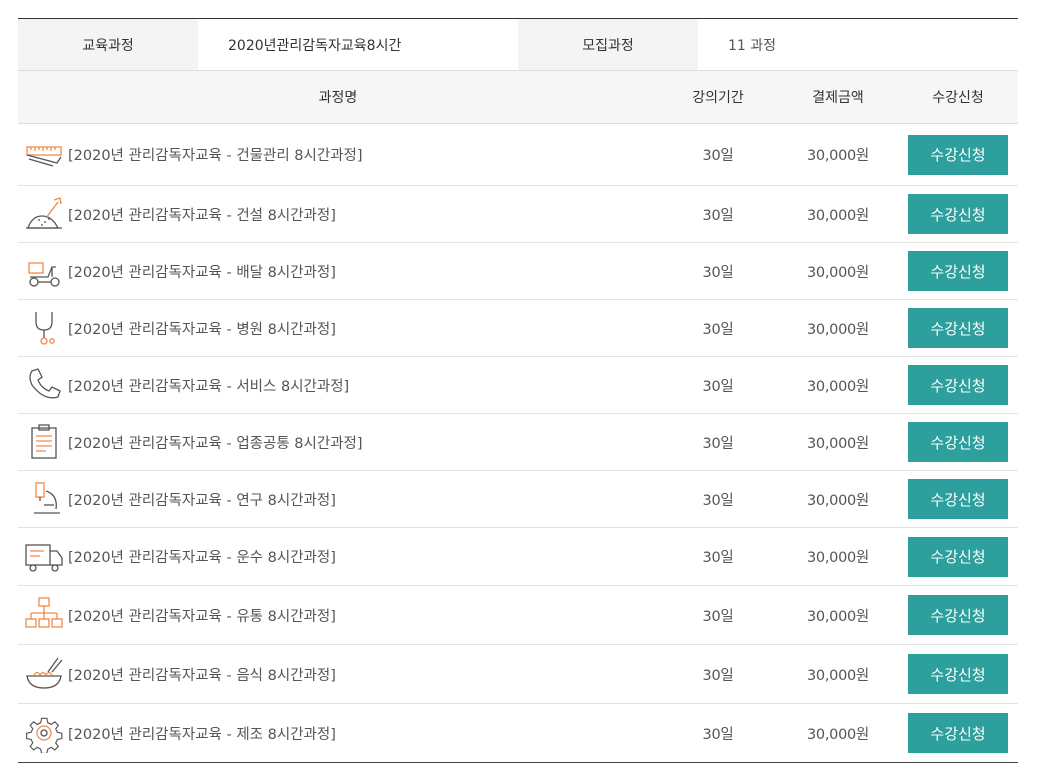 Image resolution: width=1042 pixels, height=778 pixels. I want to click on course-label: 교육과정, so click(108, 44).